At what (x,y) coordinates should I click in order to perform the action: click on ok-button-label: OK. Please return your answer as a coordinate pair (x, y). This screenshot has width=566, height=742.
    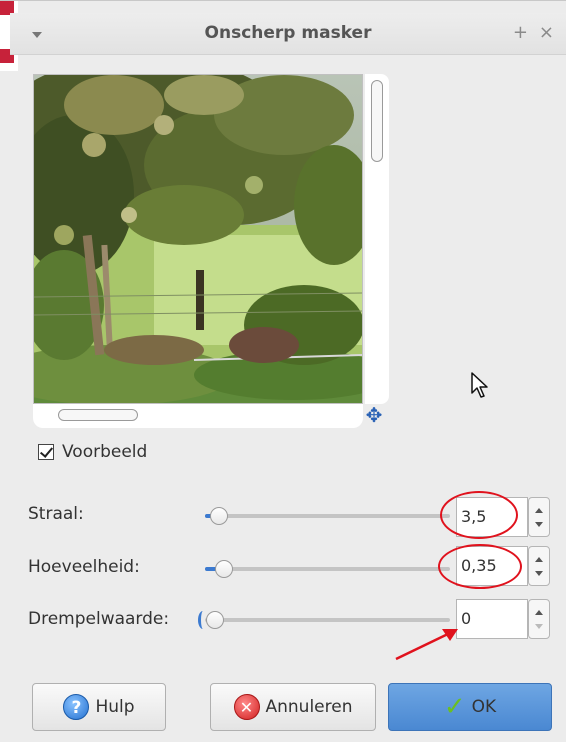
    Looking at the image, I should click on (484, 707).